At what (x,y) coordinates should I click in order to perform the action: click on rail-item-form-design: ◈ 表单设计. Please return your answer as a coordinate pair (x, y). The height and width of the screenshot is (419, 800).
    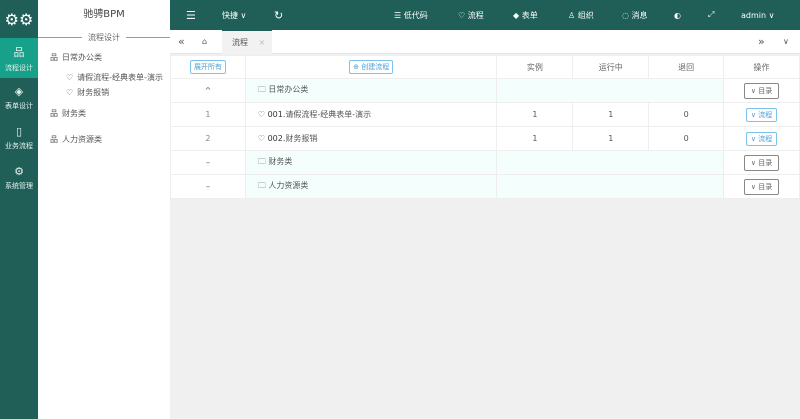
    Looking at the image, I should click on (19, 98).